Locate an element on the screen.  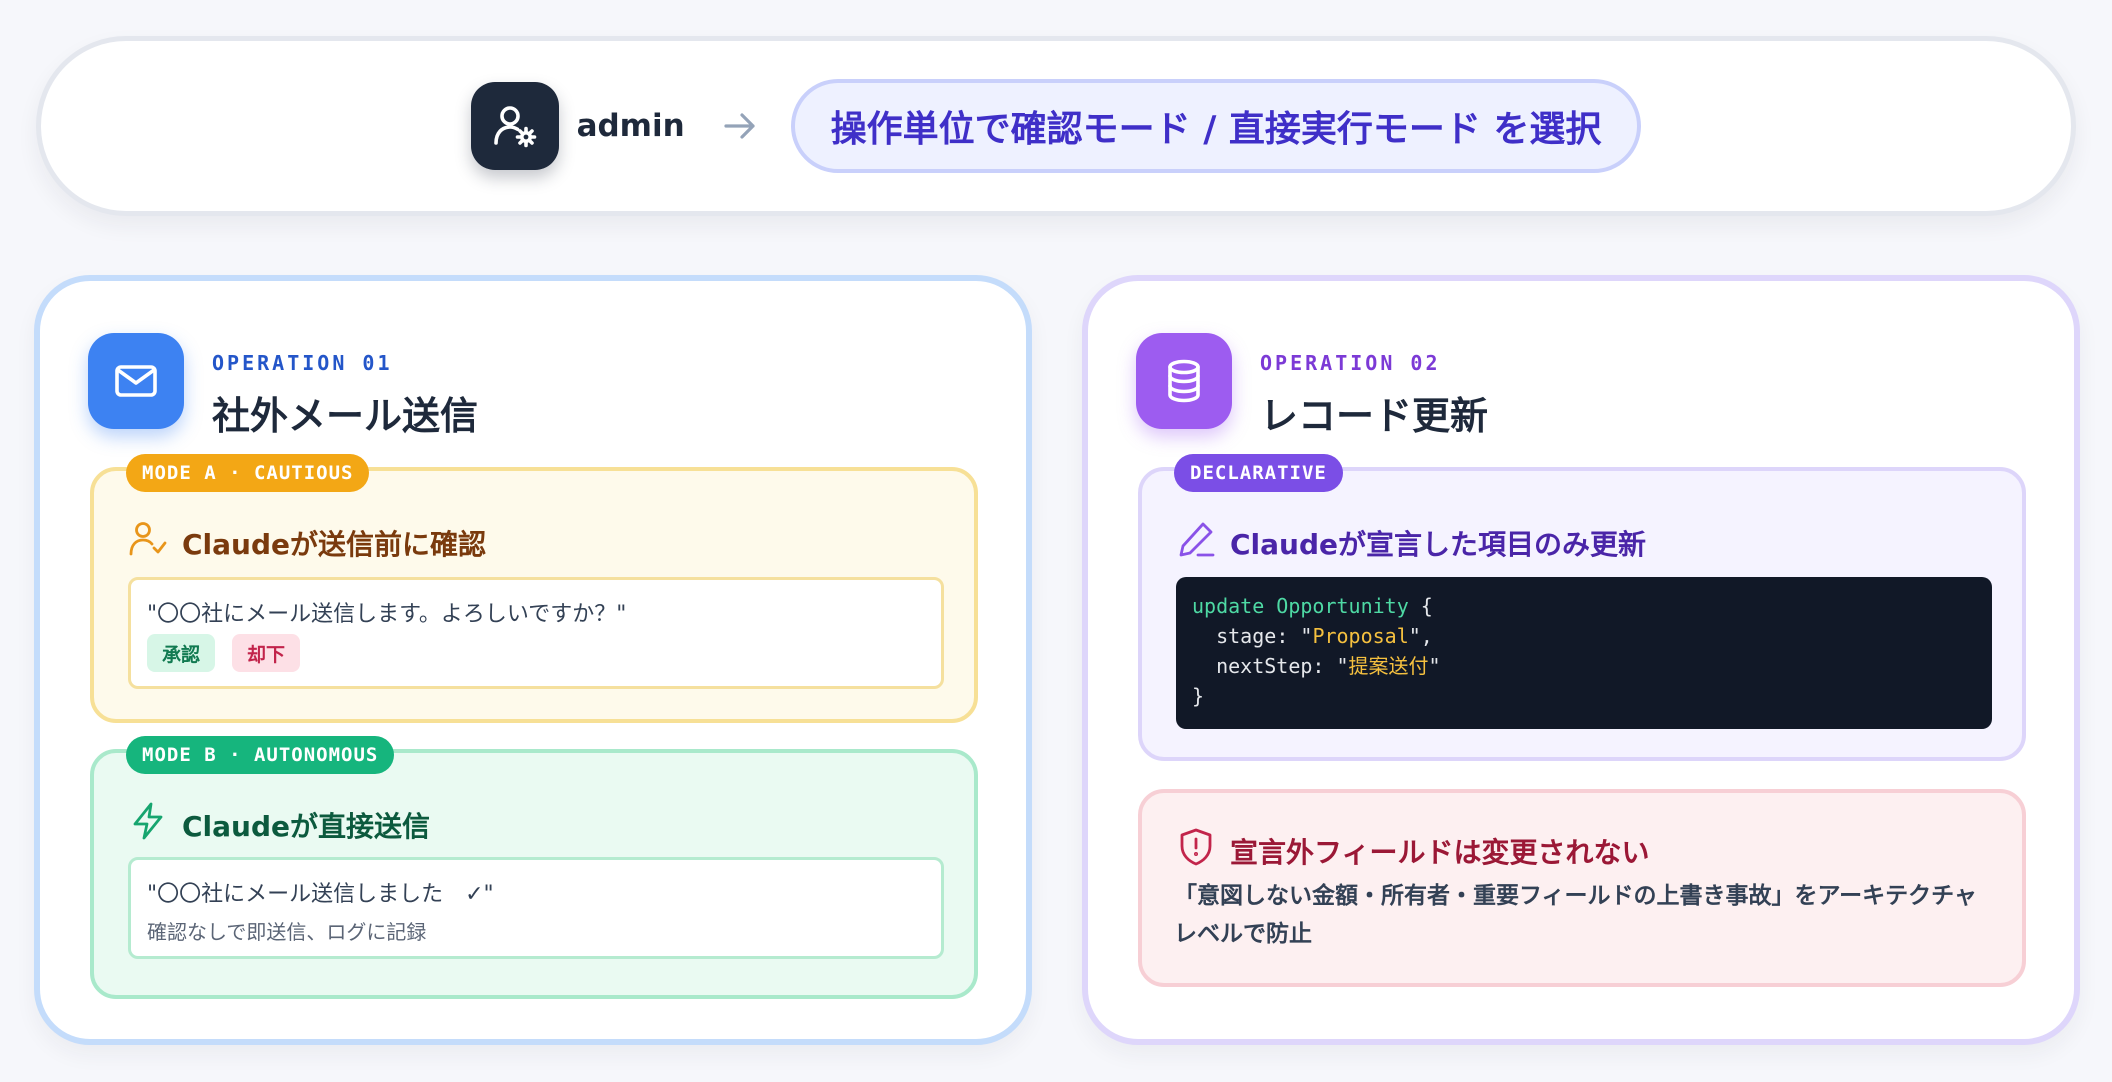
code-keyword: update is located at coordinates (1228, 606).